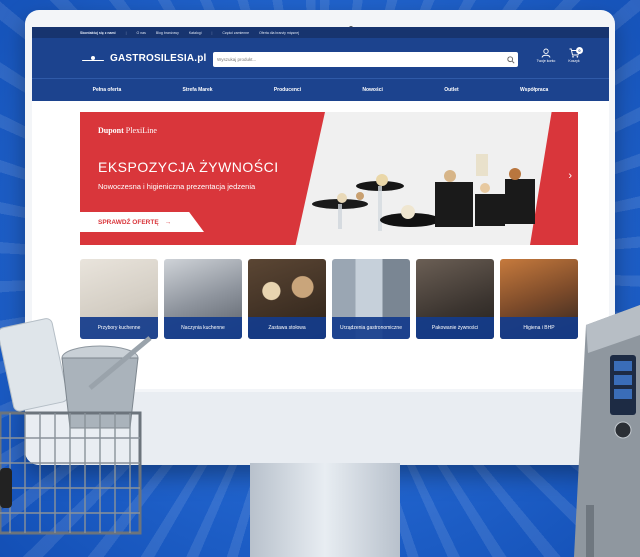 This screenshot has width=640, height=557. I want to click on topbar-parts-link: Części zamienne, so click(235, 33).